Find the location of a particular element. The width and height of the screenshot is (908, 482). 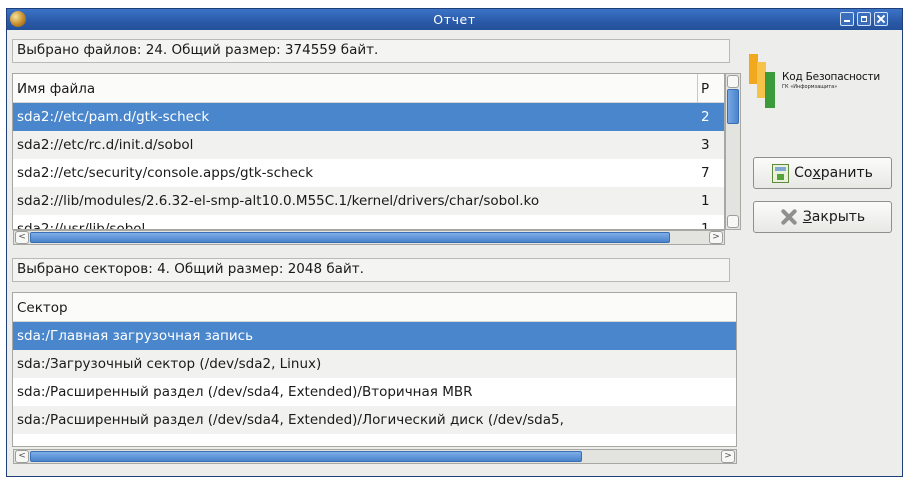

sectors-header: Сектор is located at coordinates (374, 307).